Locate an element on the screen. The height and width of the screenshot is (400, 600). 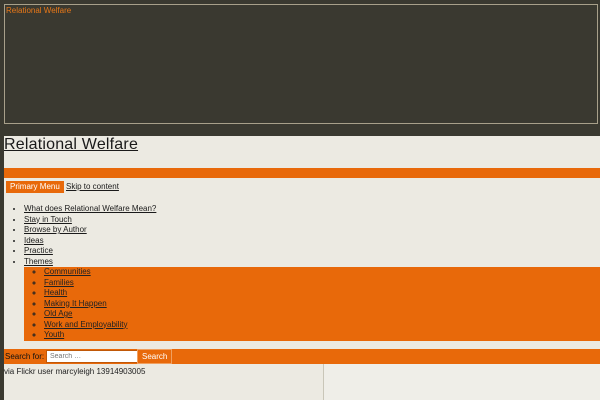
submenu-link-old-age: Old Age is located at coordinates (58, 313).